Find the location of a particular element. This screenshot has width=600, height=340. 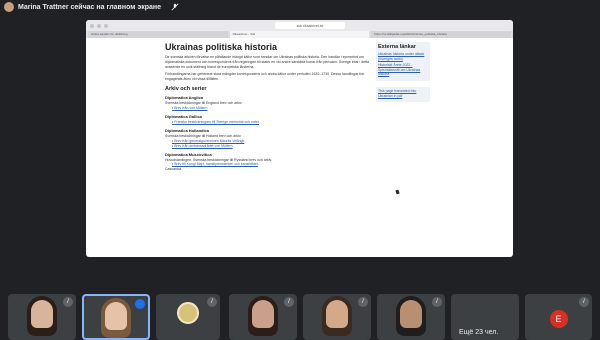

presenter-status-text: Marina Trattner сейчас на главном экране is located at coordinates (90, 7).